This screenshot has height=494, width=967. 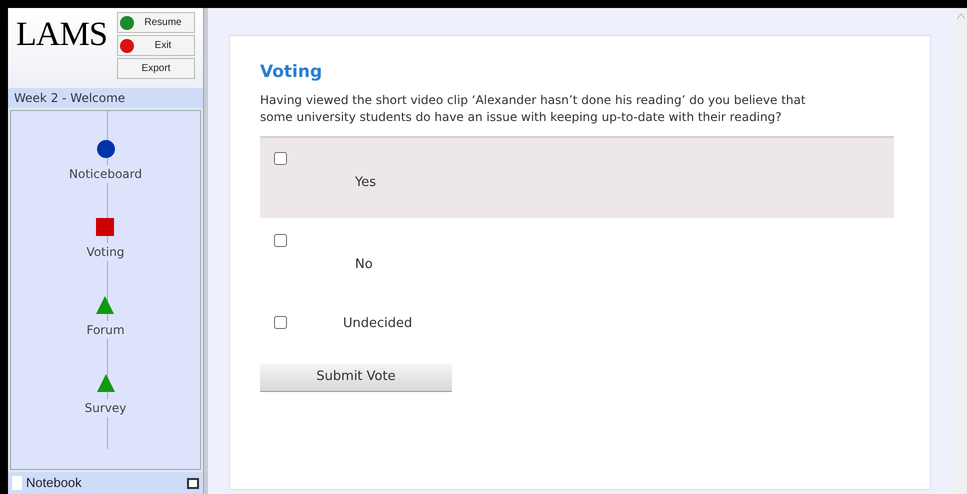 What do you see at coordinates (105, 98) in the screenshot?
I see `lesson-title: Week 2 - Welcome` at bounding box center [105, 98].